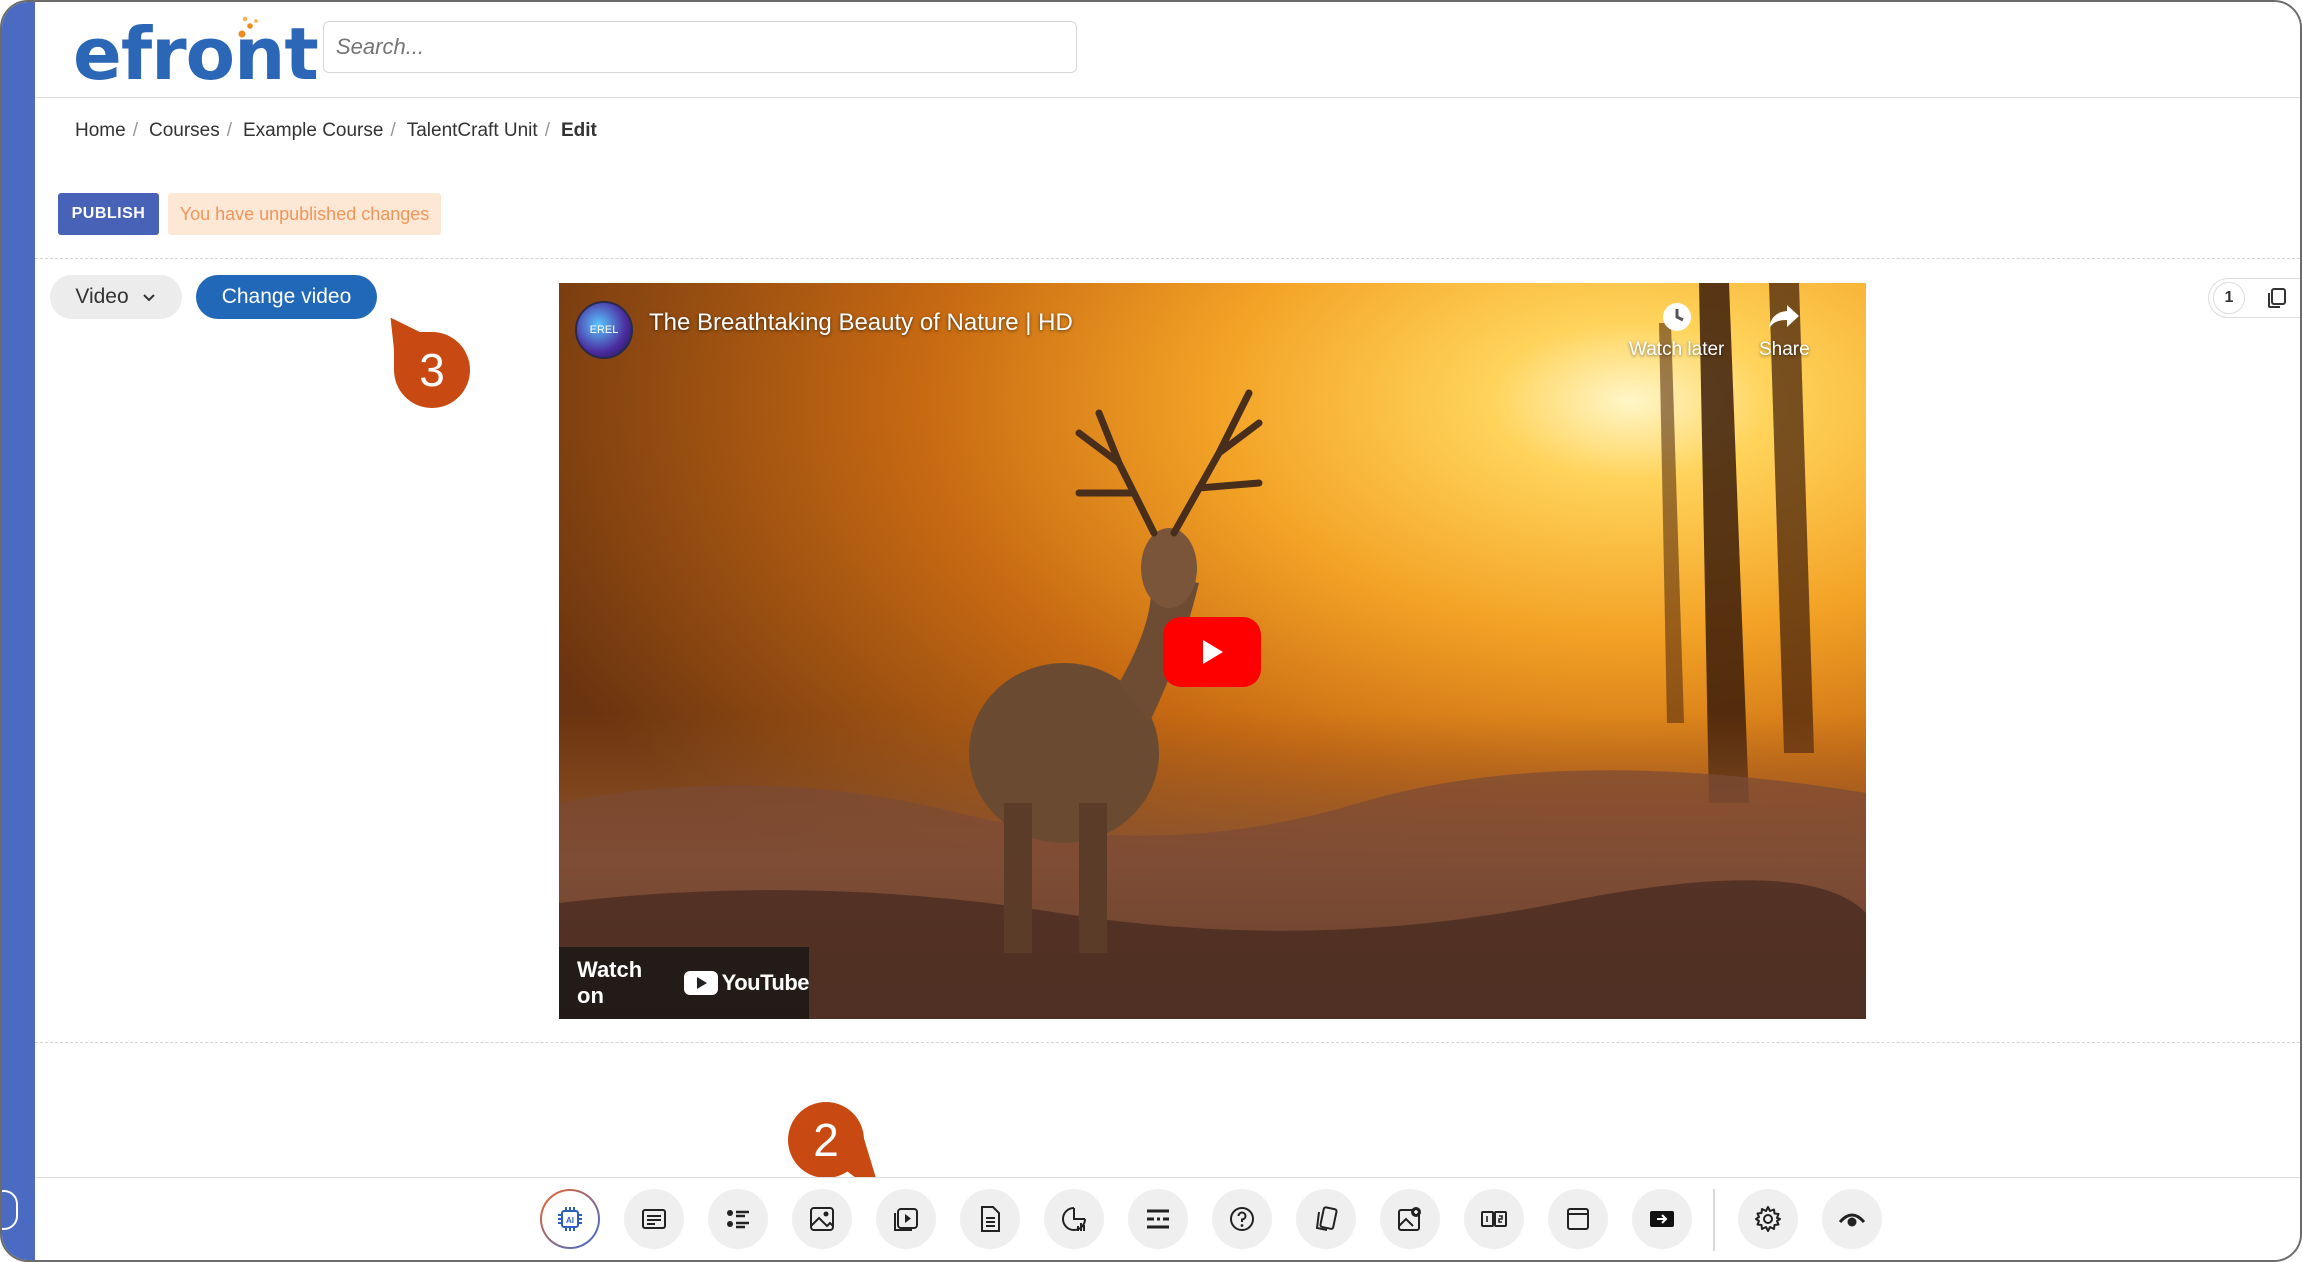 The image size is (2302, 1262). What do you see at coordinates (604, 330) in the screenshot?
I see `channel-avatar: EREL` at bounding box center [604, 330].